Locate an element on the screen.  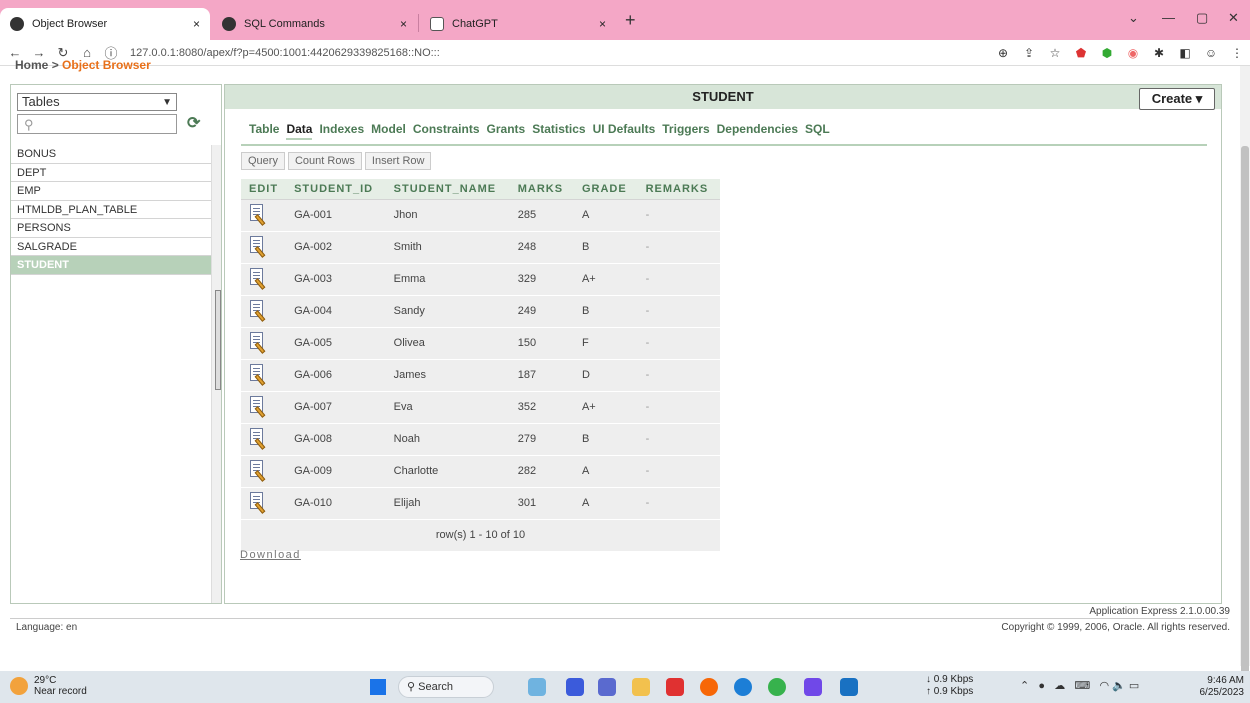
object-type-select: Tables ▼ is located at coordinates (97, 102).